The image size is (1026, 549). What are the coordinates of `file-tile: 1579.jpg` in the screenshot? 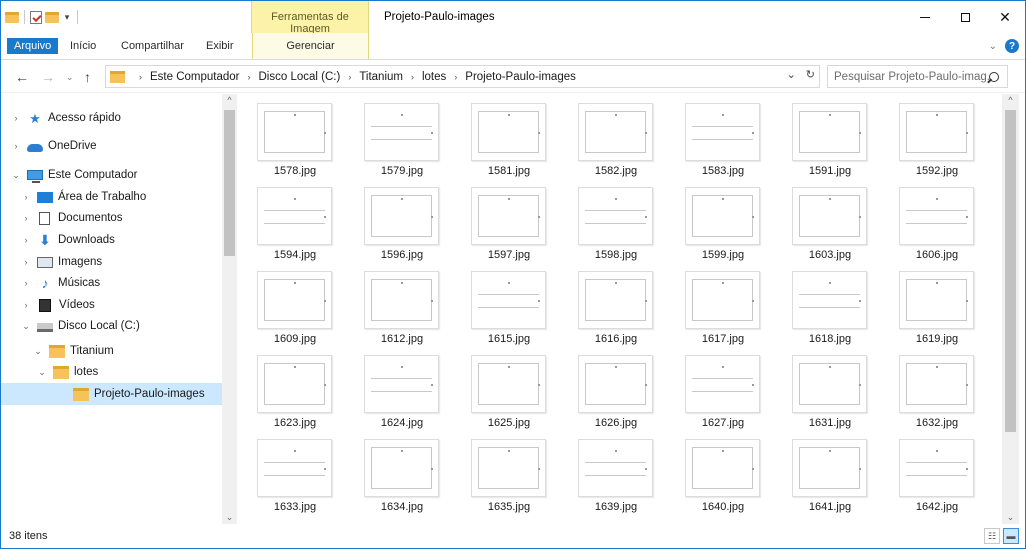 It's located at (402, 140).